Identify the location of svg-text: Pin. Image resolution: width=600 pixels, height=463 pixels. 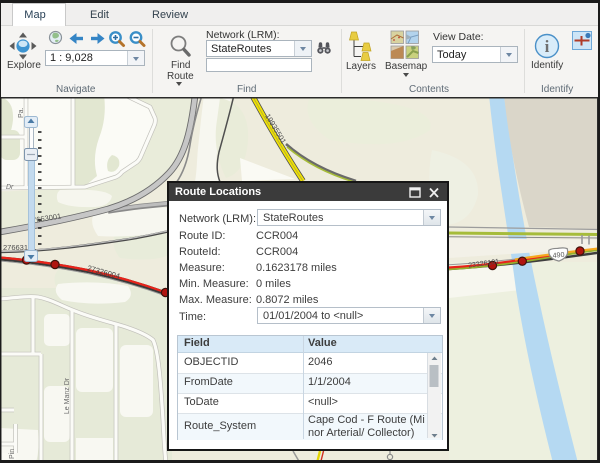
(12, 454).